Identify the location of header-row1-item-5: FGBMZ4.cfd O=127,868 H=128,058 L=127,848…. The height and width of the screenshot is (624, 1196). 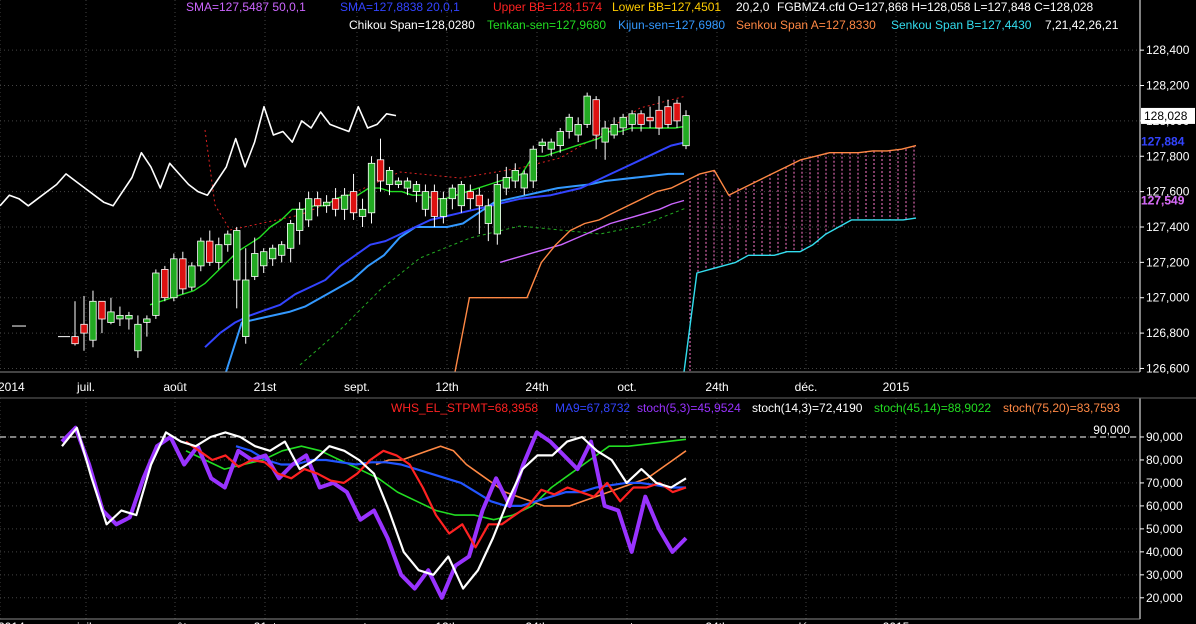
(935, 7).